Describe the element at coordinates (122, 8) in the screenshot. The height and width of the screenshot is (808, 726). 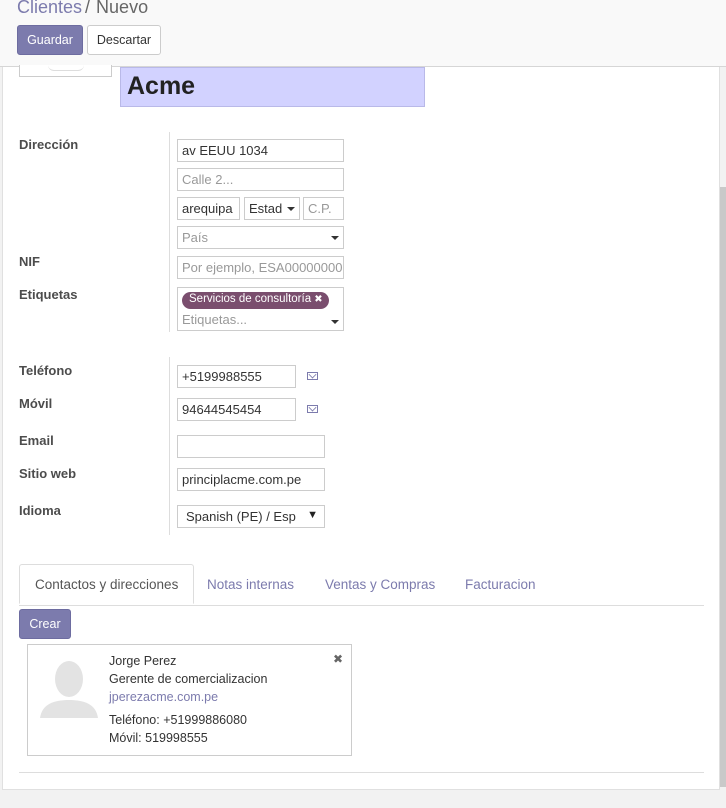
I see `breadcrumb-current: Nuevo` at that location.